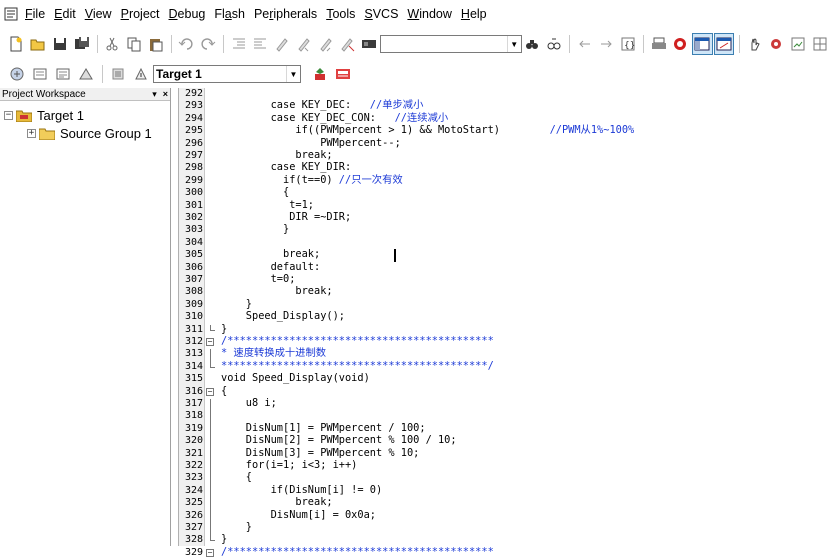 Image resolution: width=831 pixels, height=558 pixels. Describe the element at coordinates (505, 279) in the screenshot. I see `code-line: 307 t=0;` at that location.